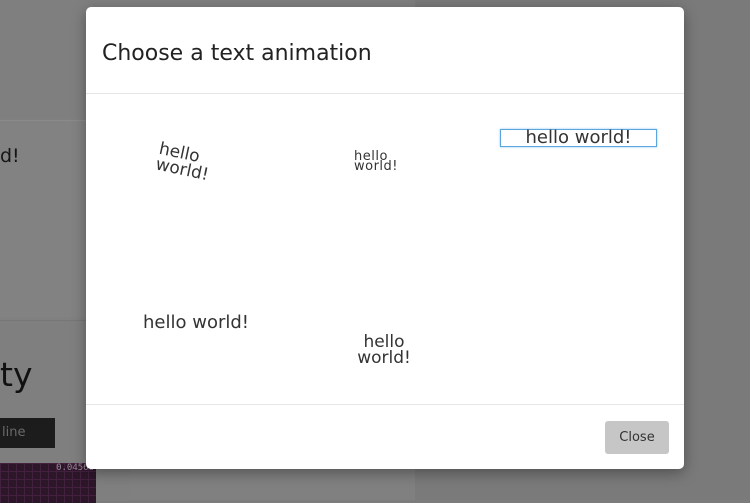 This screenshot has height=503, width=750. What do you see at coordinates (376, 166) in the screenshot?
I see `animation-option-2-word2: world!` at bounding box center [376, 166].